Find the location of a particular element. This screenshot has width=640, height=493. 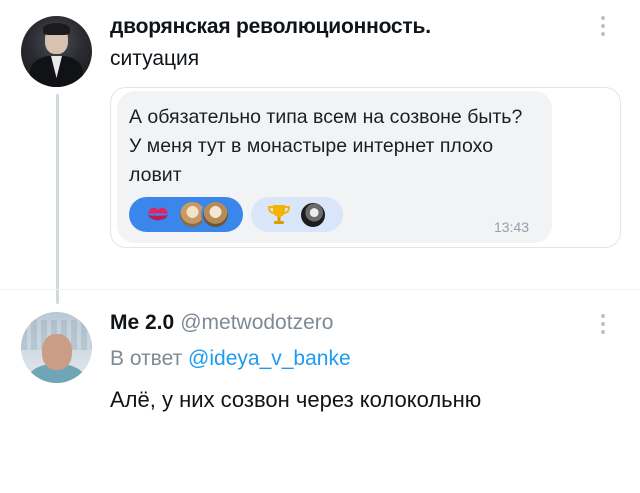

author-name: Me 2.0 is located at coordinates (142, 322).